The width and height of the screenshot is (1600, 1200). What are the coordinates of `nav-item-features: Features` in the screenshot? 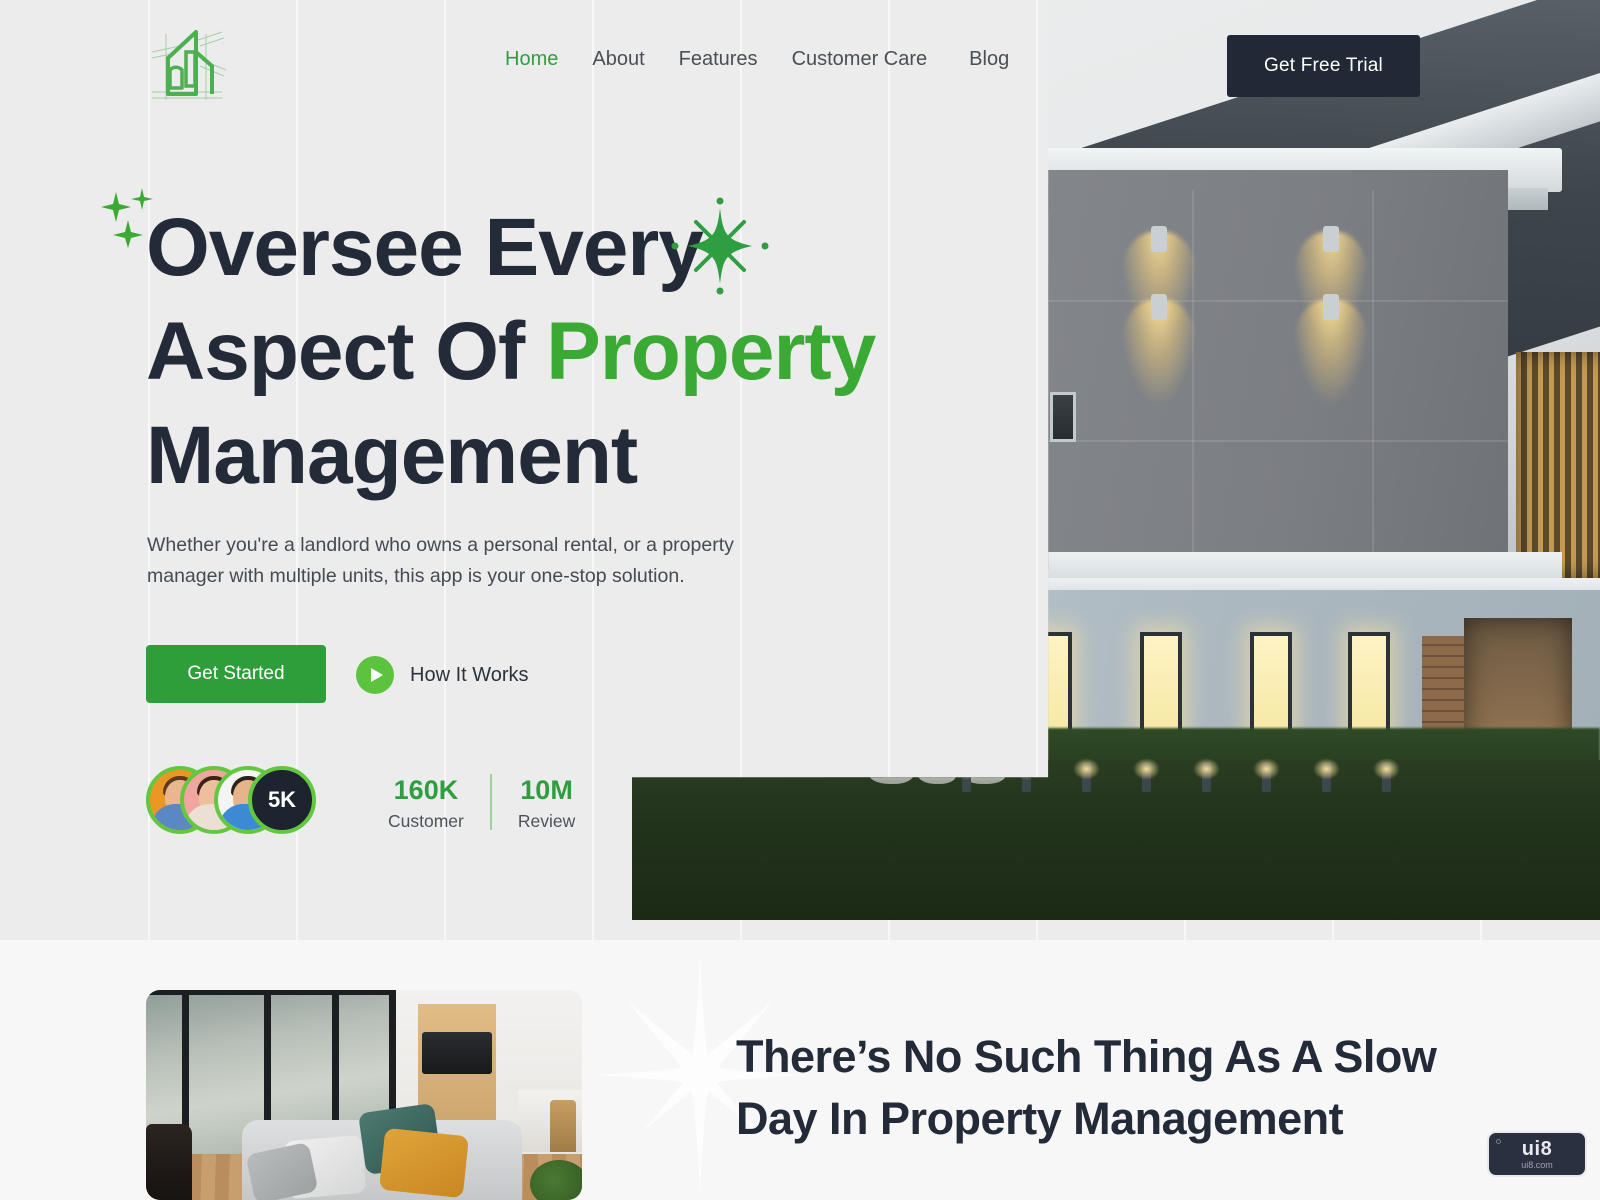 It's located at (735, 59).